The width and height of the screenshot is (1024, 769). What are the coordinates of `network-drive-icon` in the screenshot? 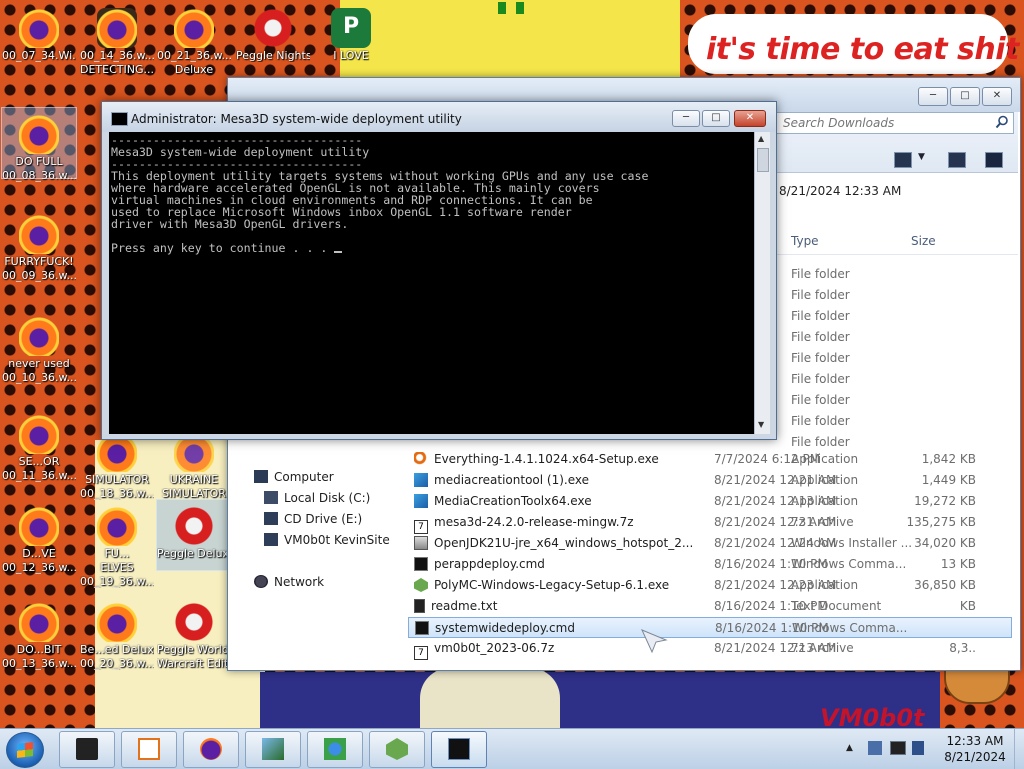 It's located at (271, 539).